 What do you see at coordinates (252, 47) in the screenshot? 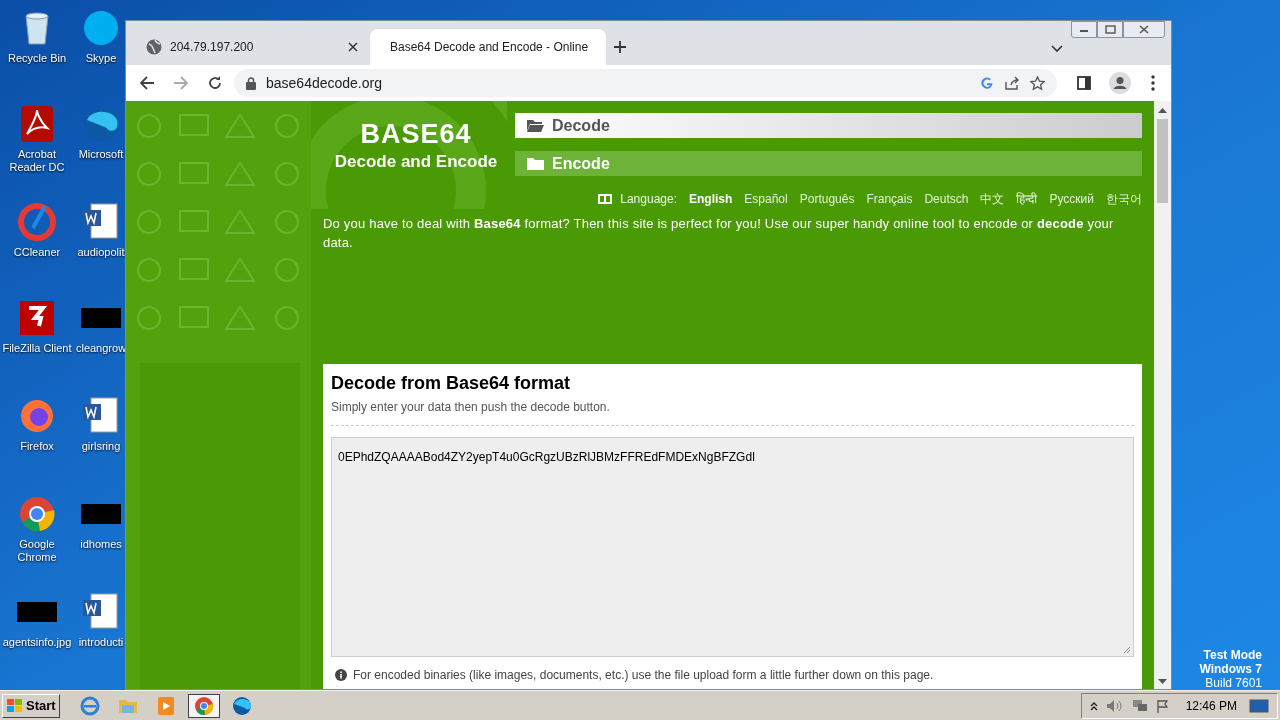
I see `browser-tab: 204.79.197.200` at bounding box center [252, 47].